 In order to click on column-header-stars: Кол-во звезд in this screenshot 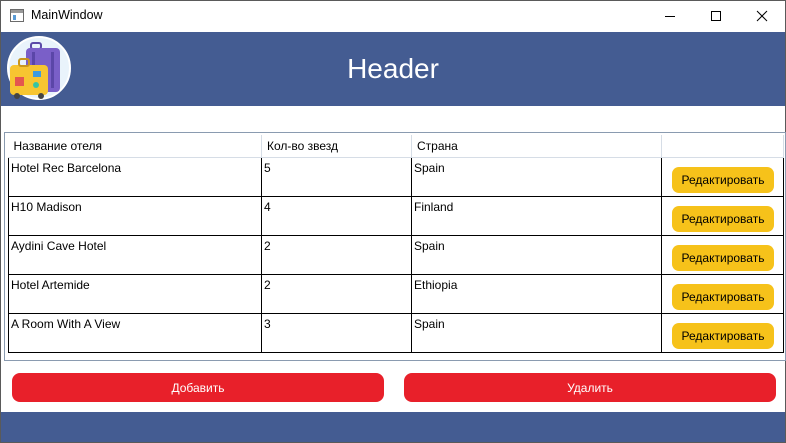, I will do `click(336, 146)`.